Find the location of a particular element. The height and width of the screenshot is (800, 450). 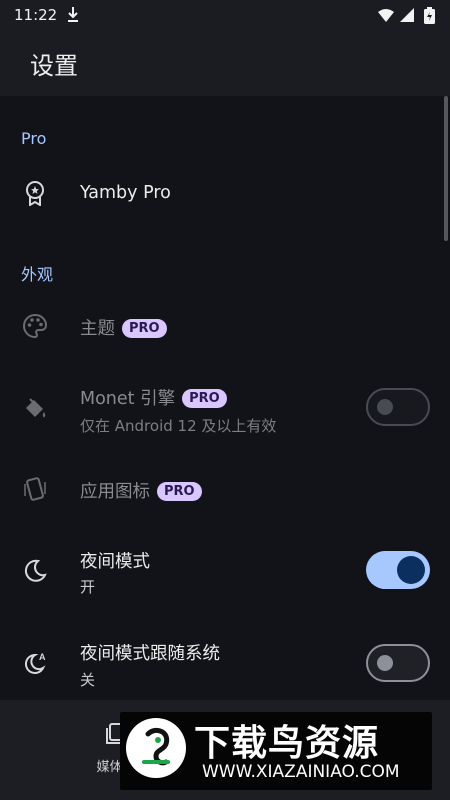

watermark-url: WWW.XIAZAINIAO.COM is located at coordinates (301, 772).